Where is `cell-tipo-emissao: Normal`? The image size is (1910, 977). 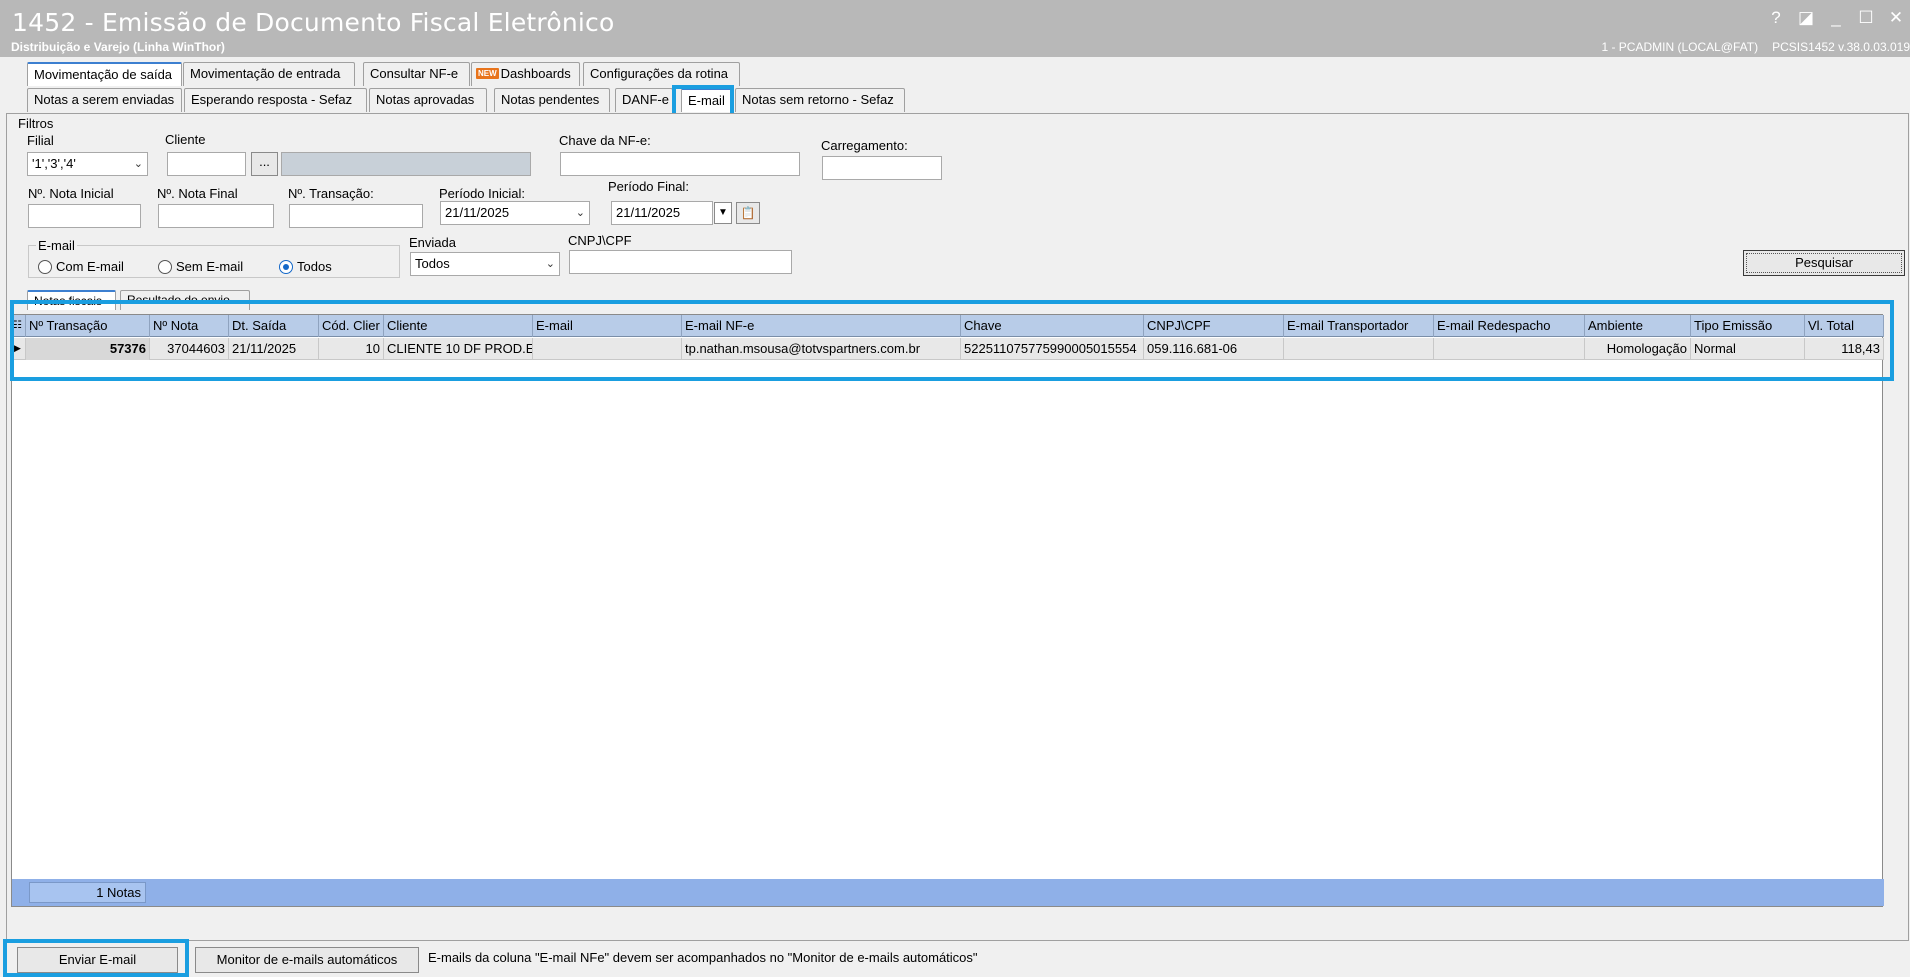 cell-tipo-emissao: Normal is located at coordinates (1748, 349).